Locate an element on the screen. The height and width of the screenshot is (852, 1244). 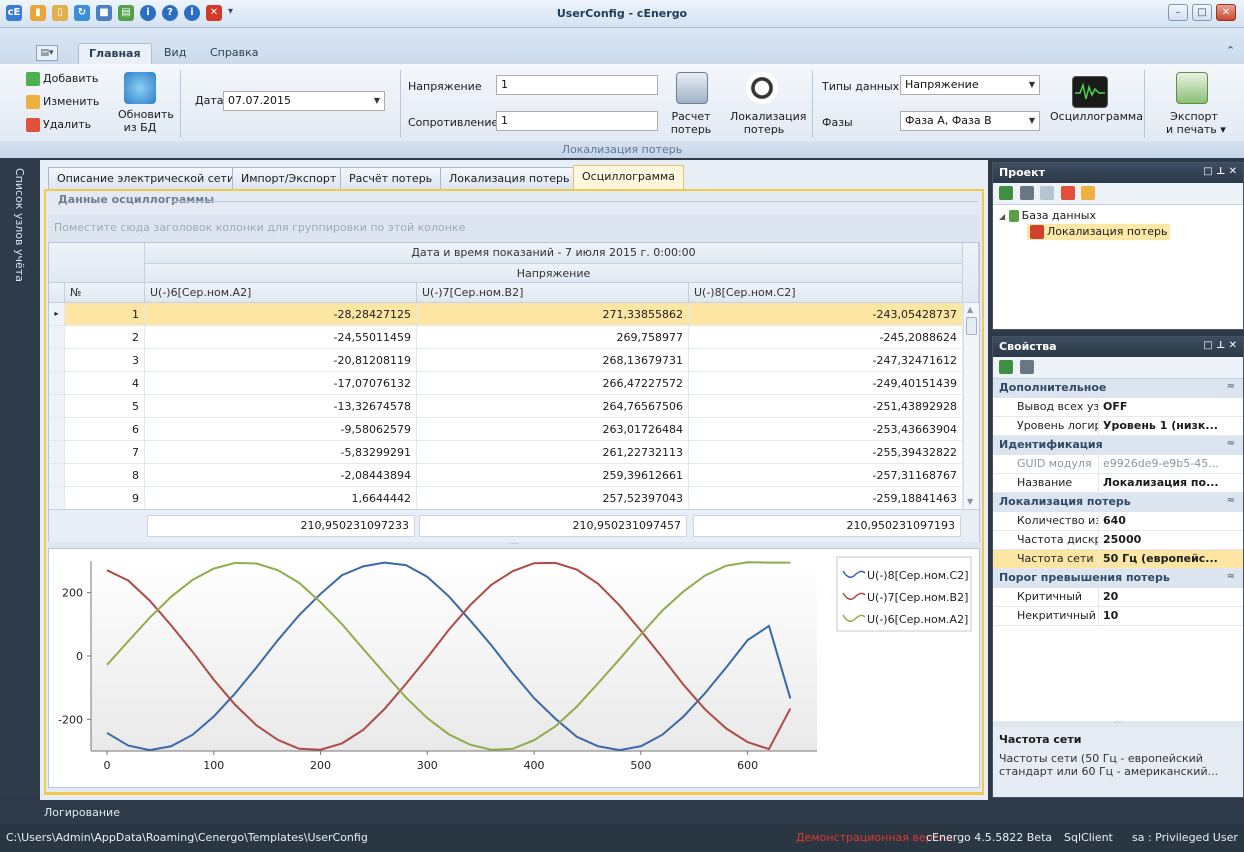
tab-home: Главная is located at coordinates (115, 53).